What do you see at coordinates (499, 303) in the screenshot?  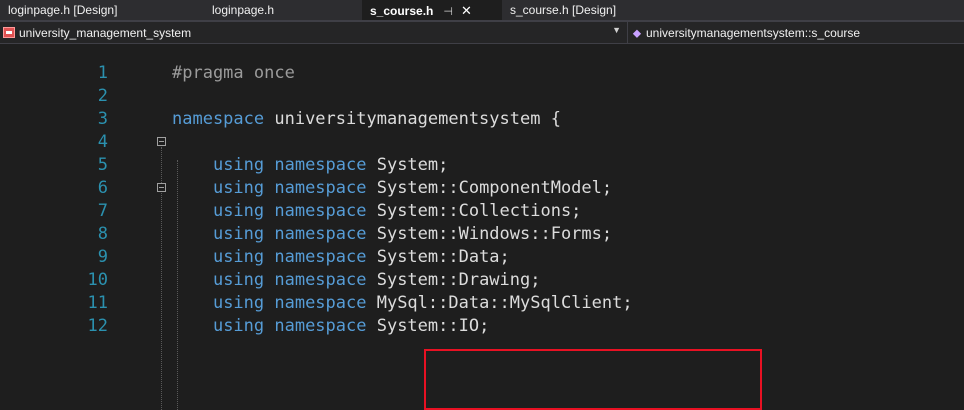 I see `code-token: MySql::Data::MySqlClient;` at bounding box center [499, 303].